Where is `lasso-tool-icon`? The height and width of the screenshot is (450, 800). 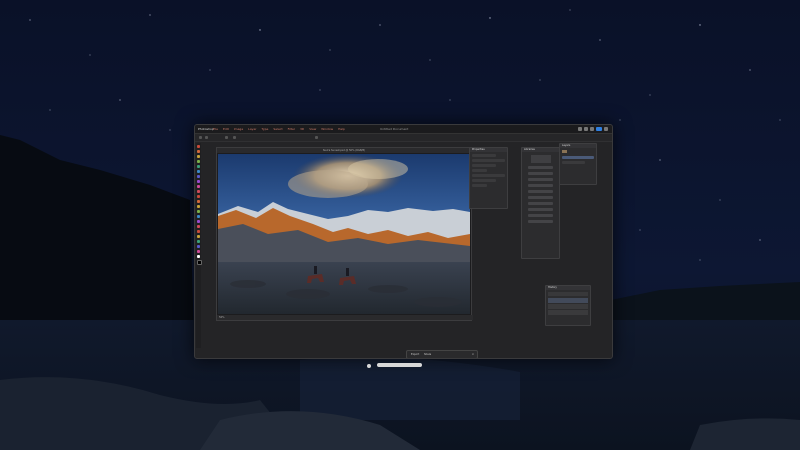
lasso-tool-icon is located at coordinates (198, 156).